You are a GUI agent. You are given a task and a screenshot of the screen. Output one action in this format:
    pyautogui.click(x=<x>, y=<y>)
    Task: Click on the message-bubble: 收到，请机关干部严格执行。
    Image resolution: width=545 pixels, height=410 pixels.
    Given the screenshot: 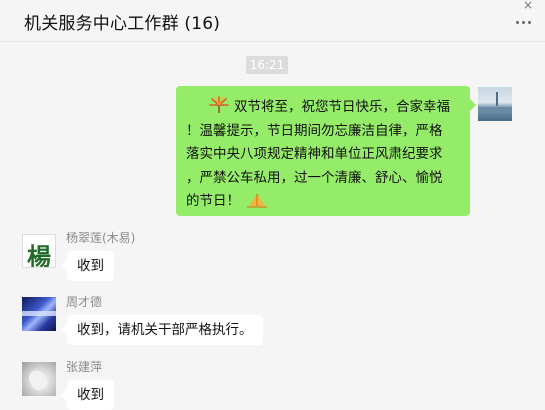 What is the action you would take?
    pyautogui.click(x=162, y=330)
    